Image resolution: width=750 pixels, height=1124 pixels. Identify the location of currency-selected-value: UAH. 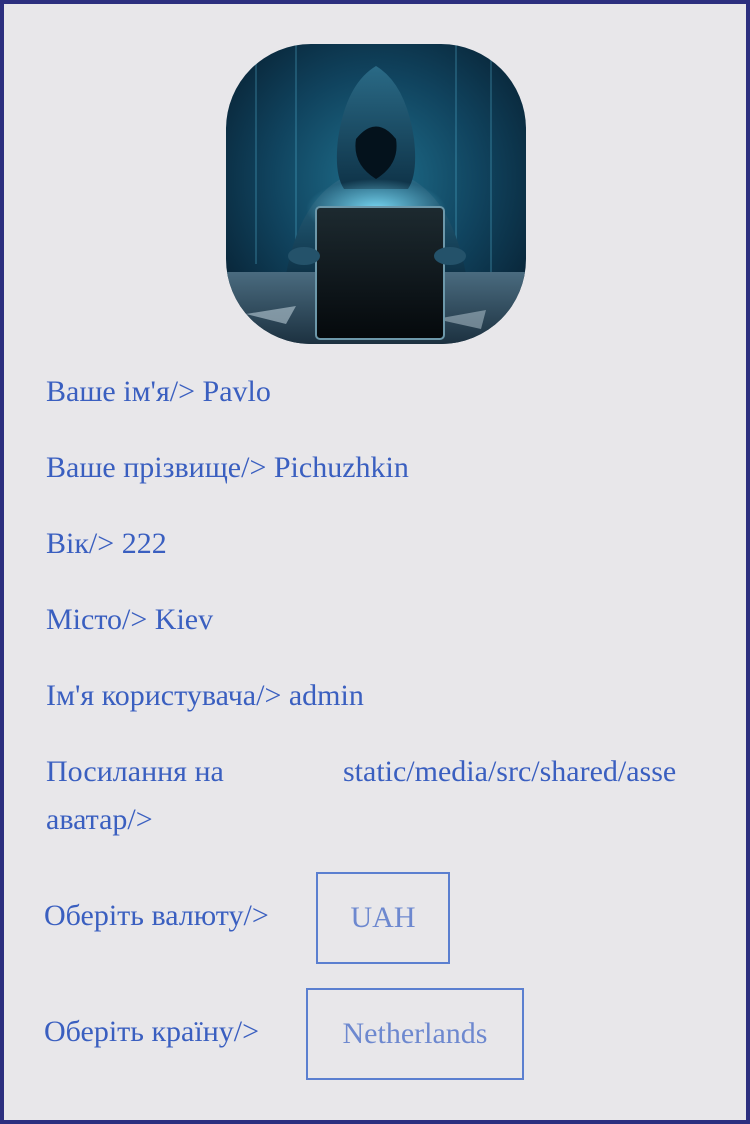
(383, 917).